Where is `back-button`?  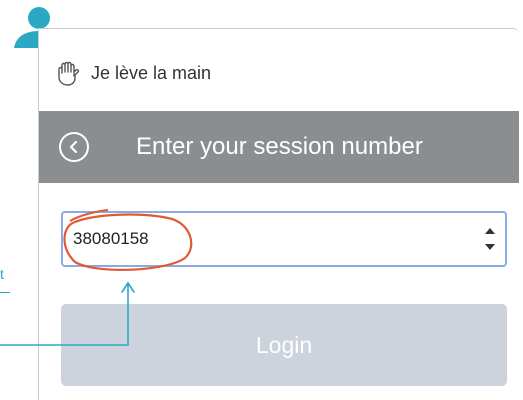
back-button is located at coordinates (74, 147).